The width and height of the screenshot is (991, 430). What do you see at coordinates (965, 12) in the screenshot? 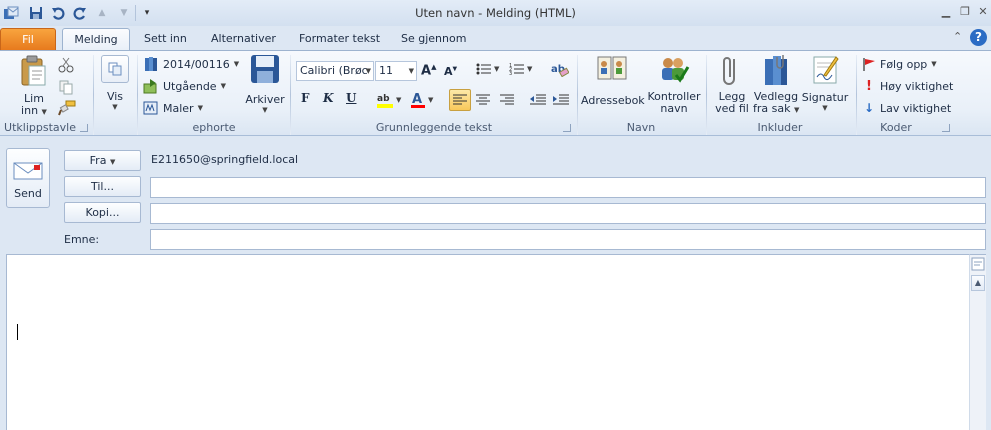
I see `maximize-icon: ❐` at bounding box center [965, 12].